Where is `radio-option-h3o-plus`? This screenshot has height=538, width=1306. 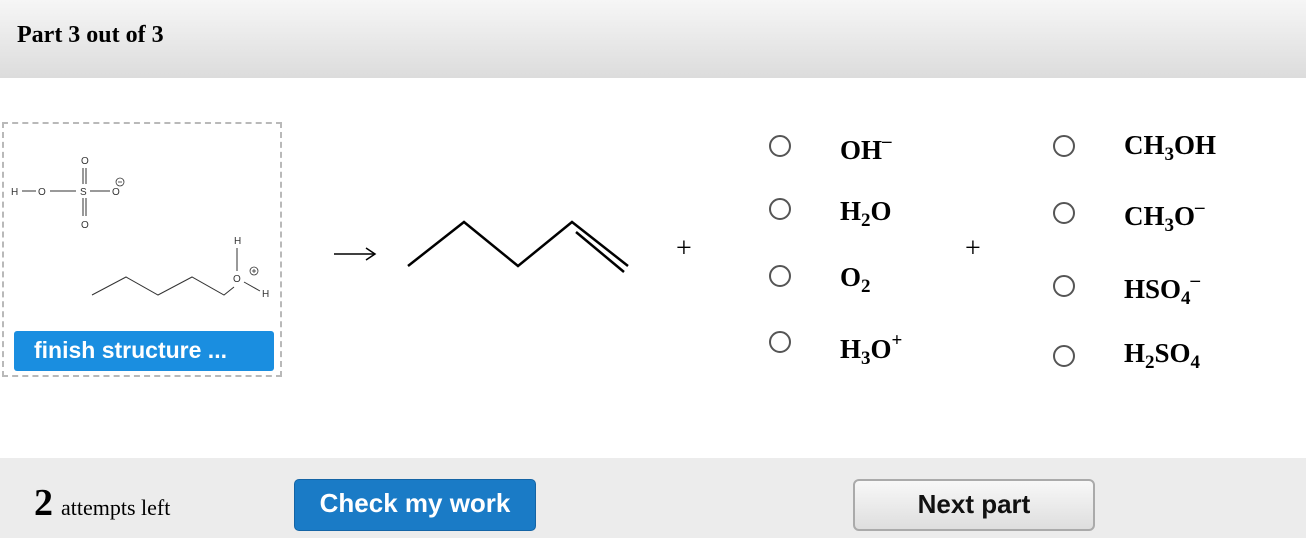 radio-option-h3o-plus is located at coordinates (780, 342).